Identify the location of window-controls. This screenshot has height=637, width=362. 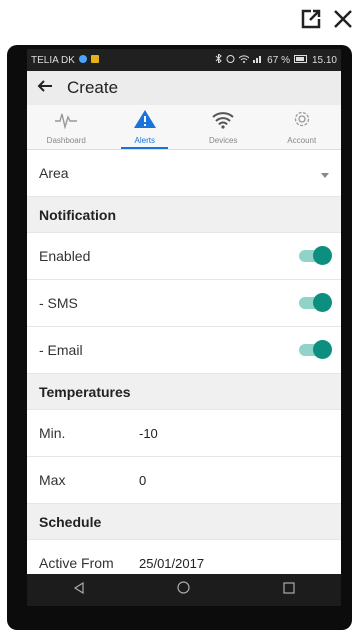
(327, 19).